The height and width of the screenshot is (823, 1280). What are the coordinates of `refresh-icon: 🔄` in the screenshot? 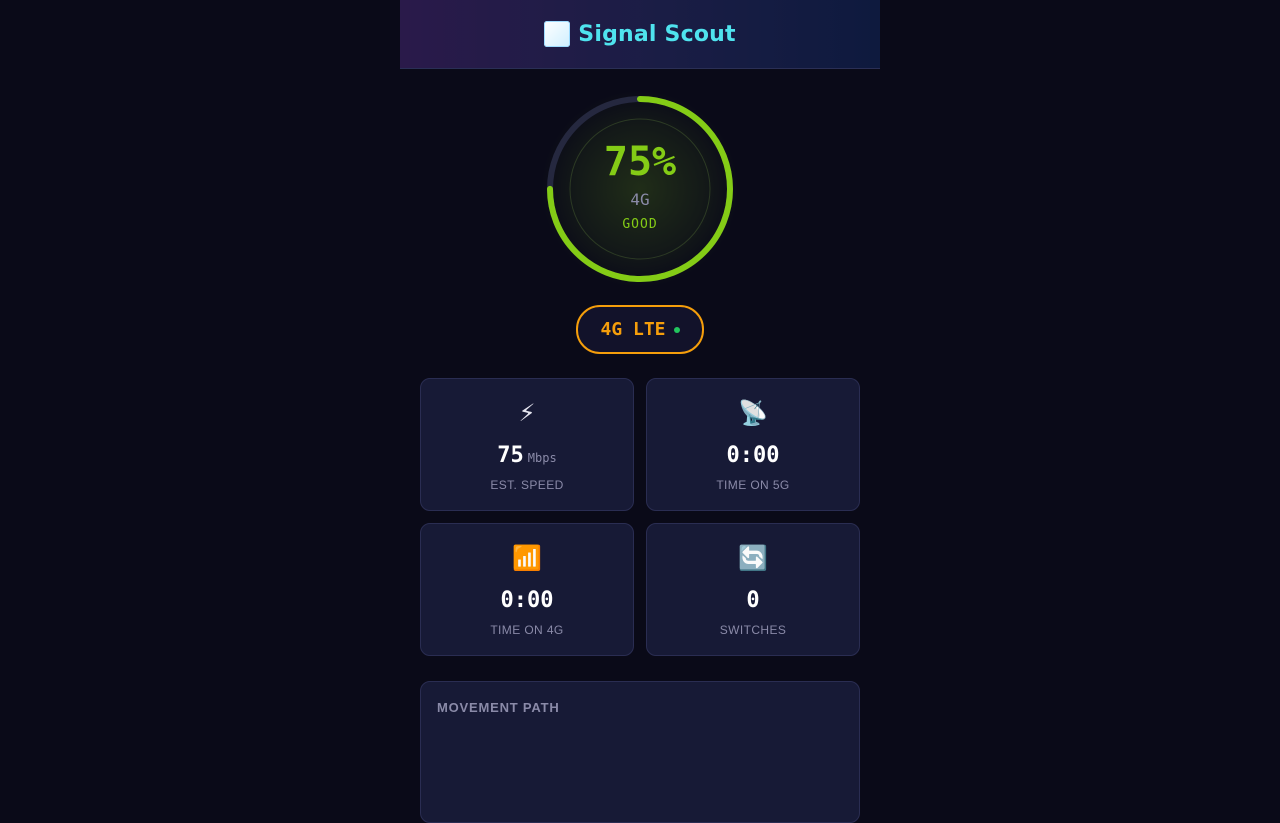 It's located at (753, 558).